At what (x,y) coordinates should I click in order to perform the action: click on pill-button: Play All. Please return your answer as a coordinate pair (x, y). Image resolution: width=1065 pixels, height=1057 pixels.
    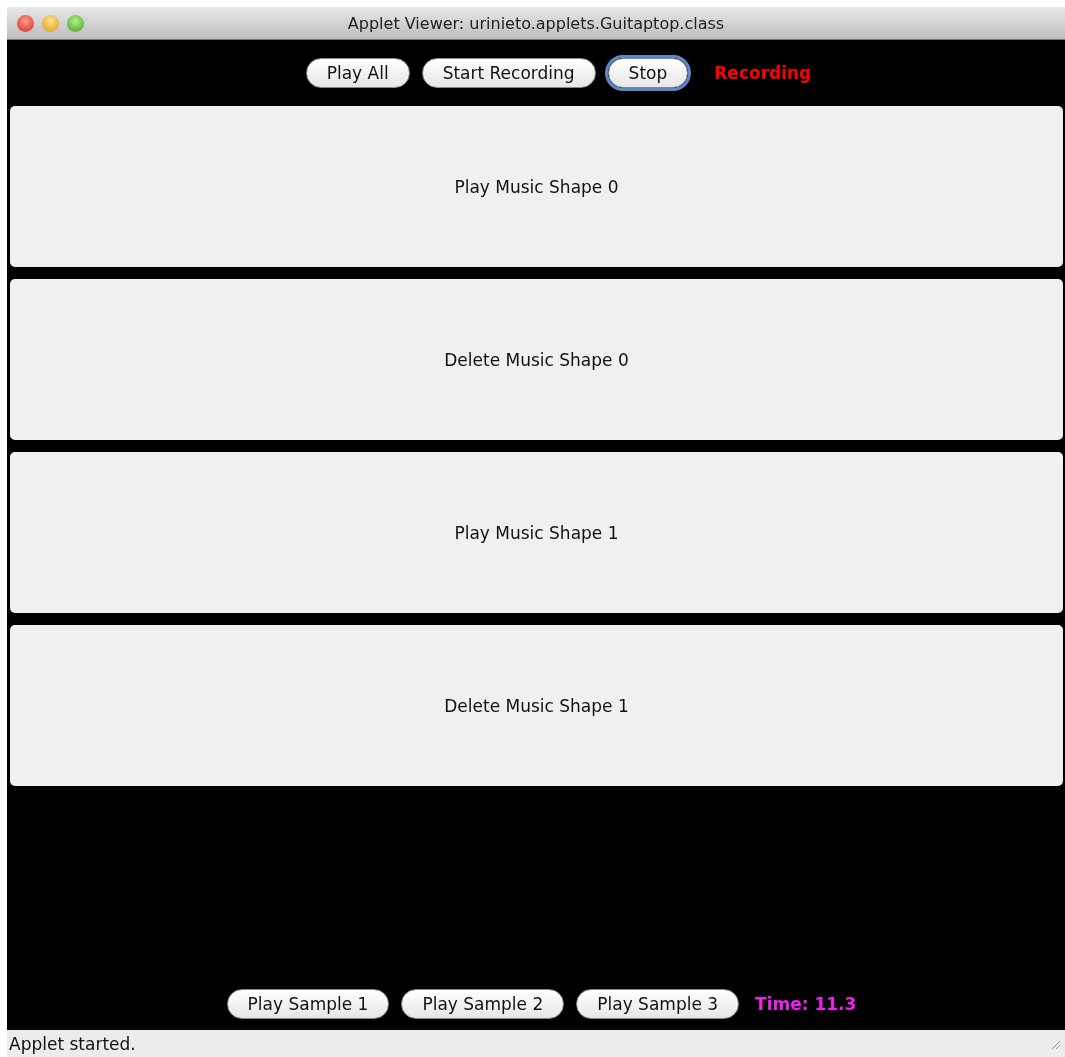
    Looking at the image, I should click on (357, 73).